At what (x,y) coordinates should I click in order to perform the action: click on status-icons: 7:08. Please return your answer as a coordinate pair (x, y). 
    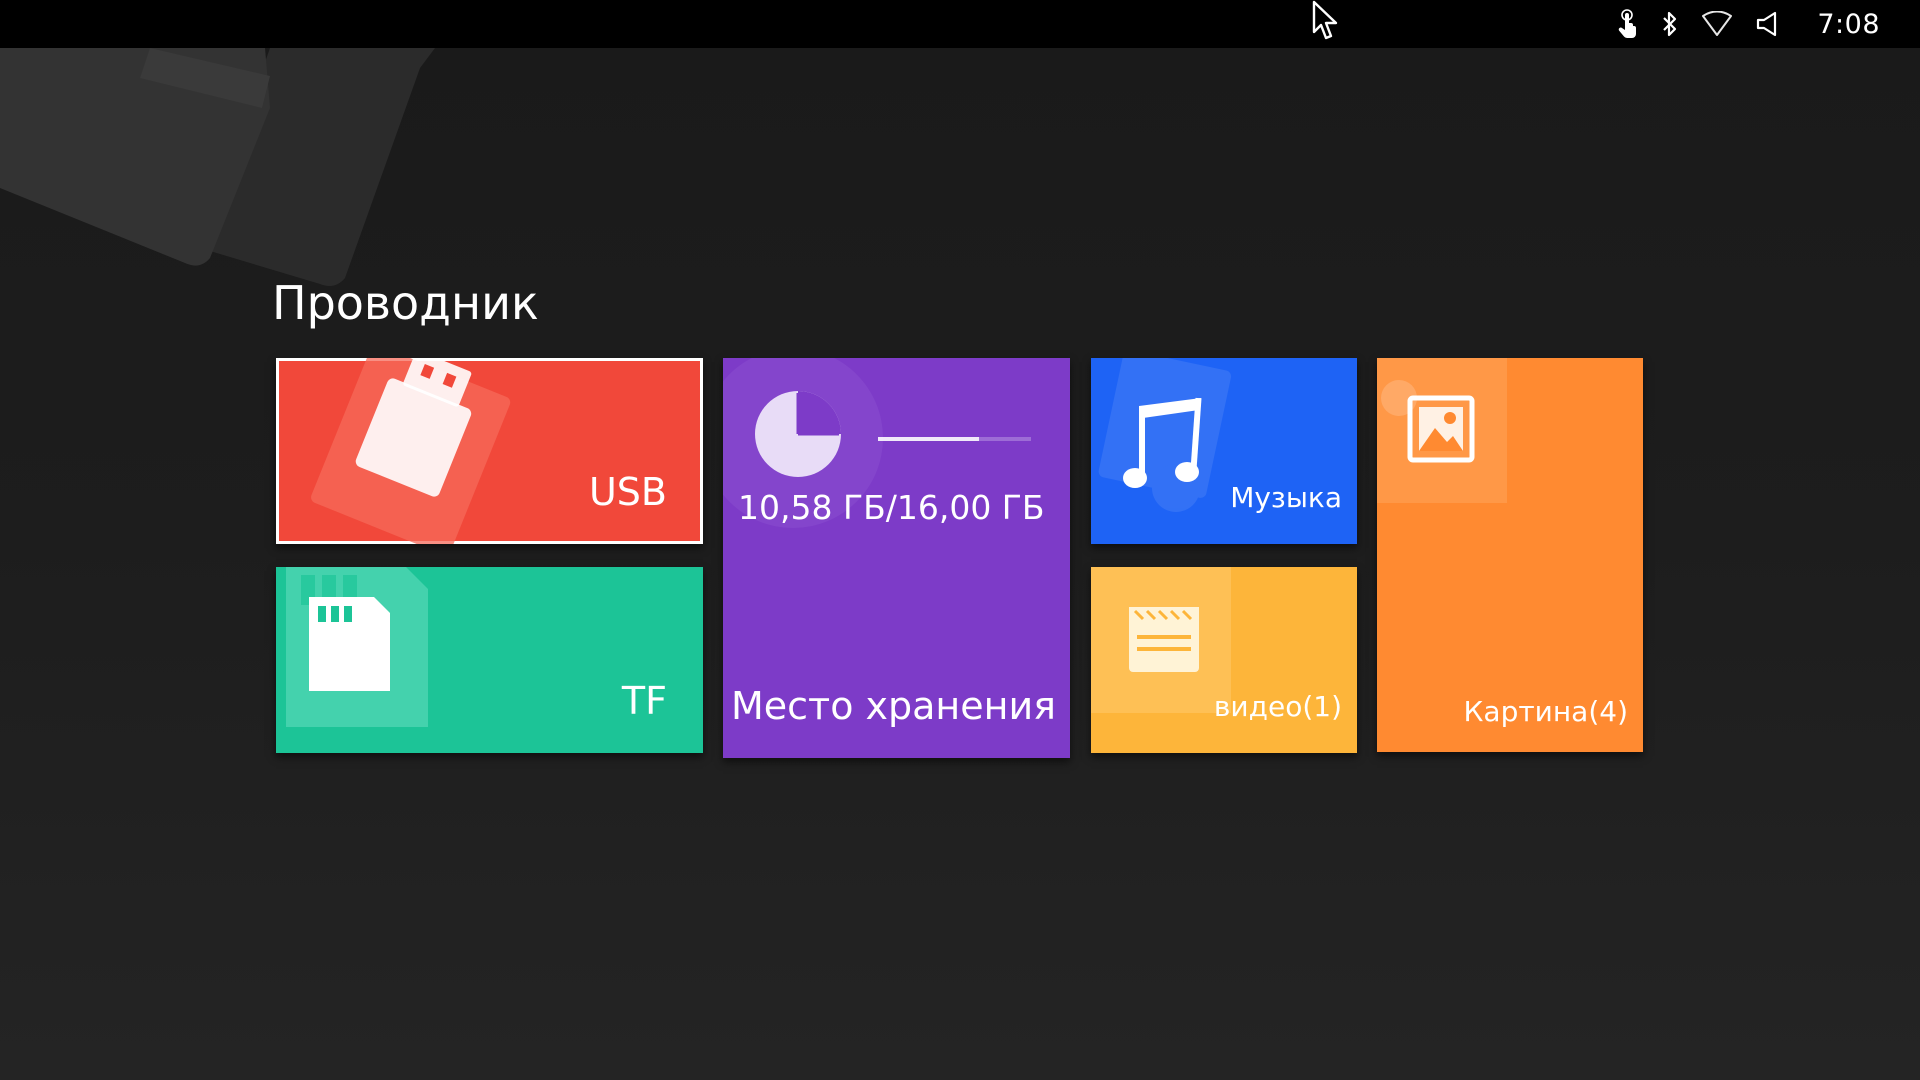
    Looking at the image, I should click on (1748, 24).